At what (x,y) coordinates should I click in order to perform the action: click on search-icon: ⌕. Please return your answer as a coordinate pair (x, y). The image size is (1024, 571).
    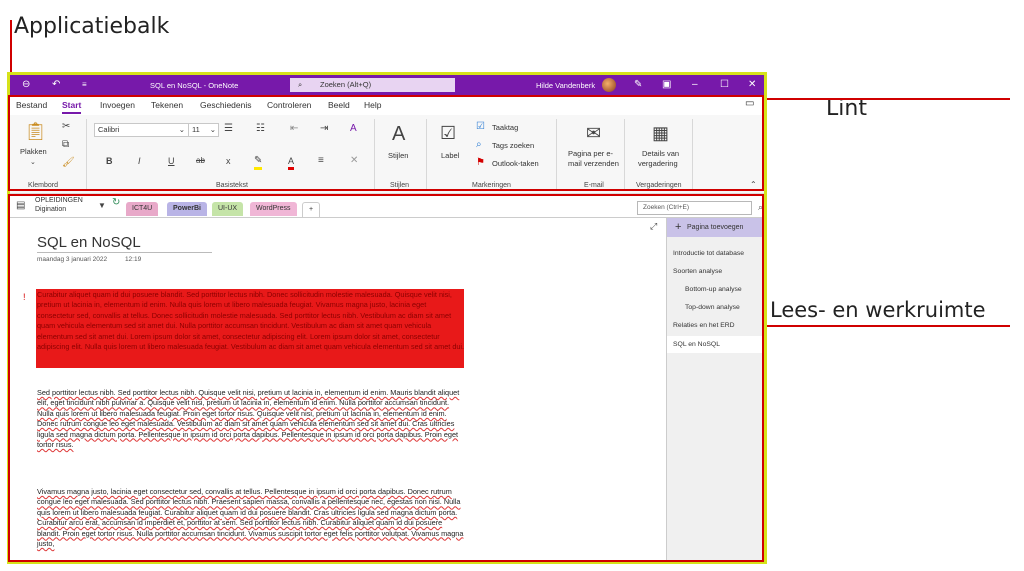
    Looking at the image, I should click on (300, 84).